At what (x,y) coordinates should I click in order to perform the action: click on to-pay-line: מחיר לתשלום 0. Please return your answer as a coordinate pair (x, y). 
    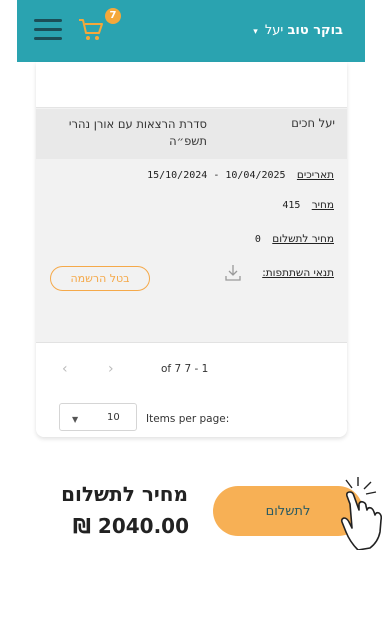
    Looking at the image, I should click on (294, 239).